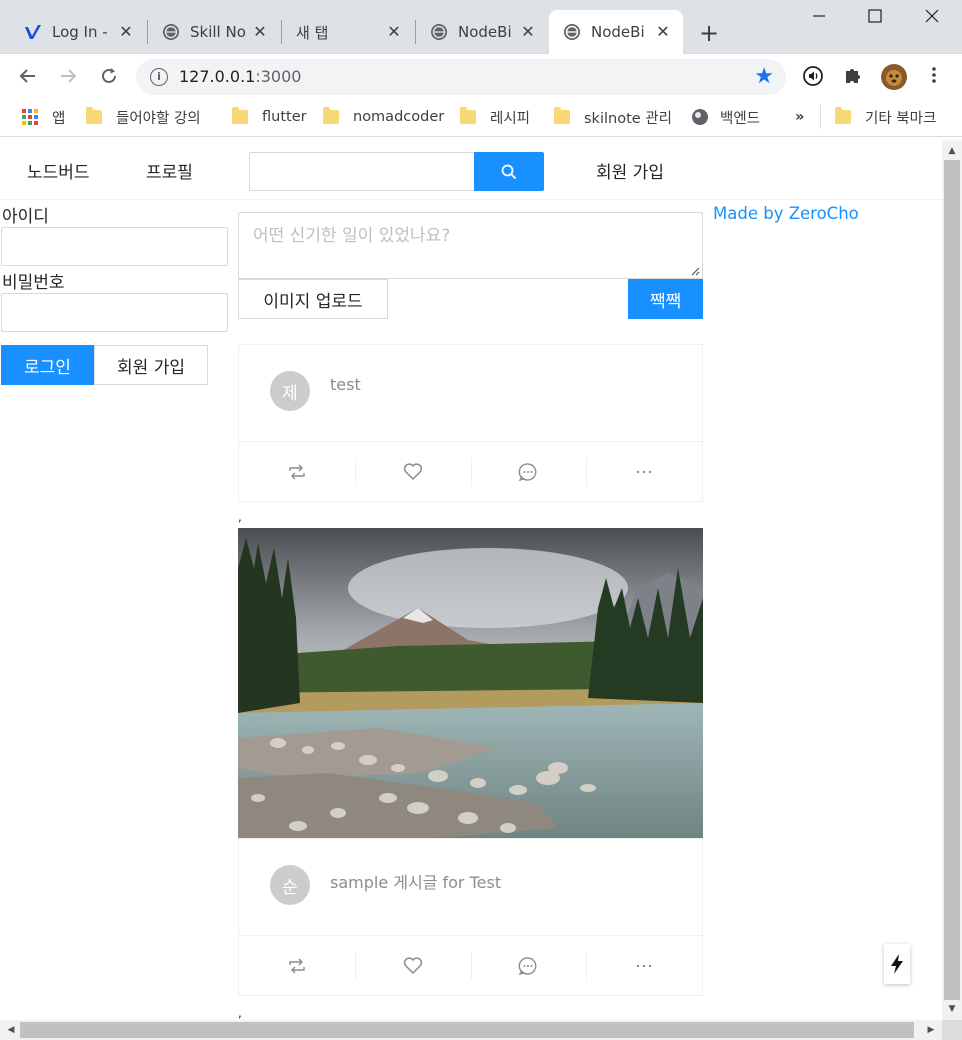 This screenshot has width=962, height=1040. I want to click on bookmark-folder: 레시피, so click(495, 117).